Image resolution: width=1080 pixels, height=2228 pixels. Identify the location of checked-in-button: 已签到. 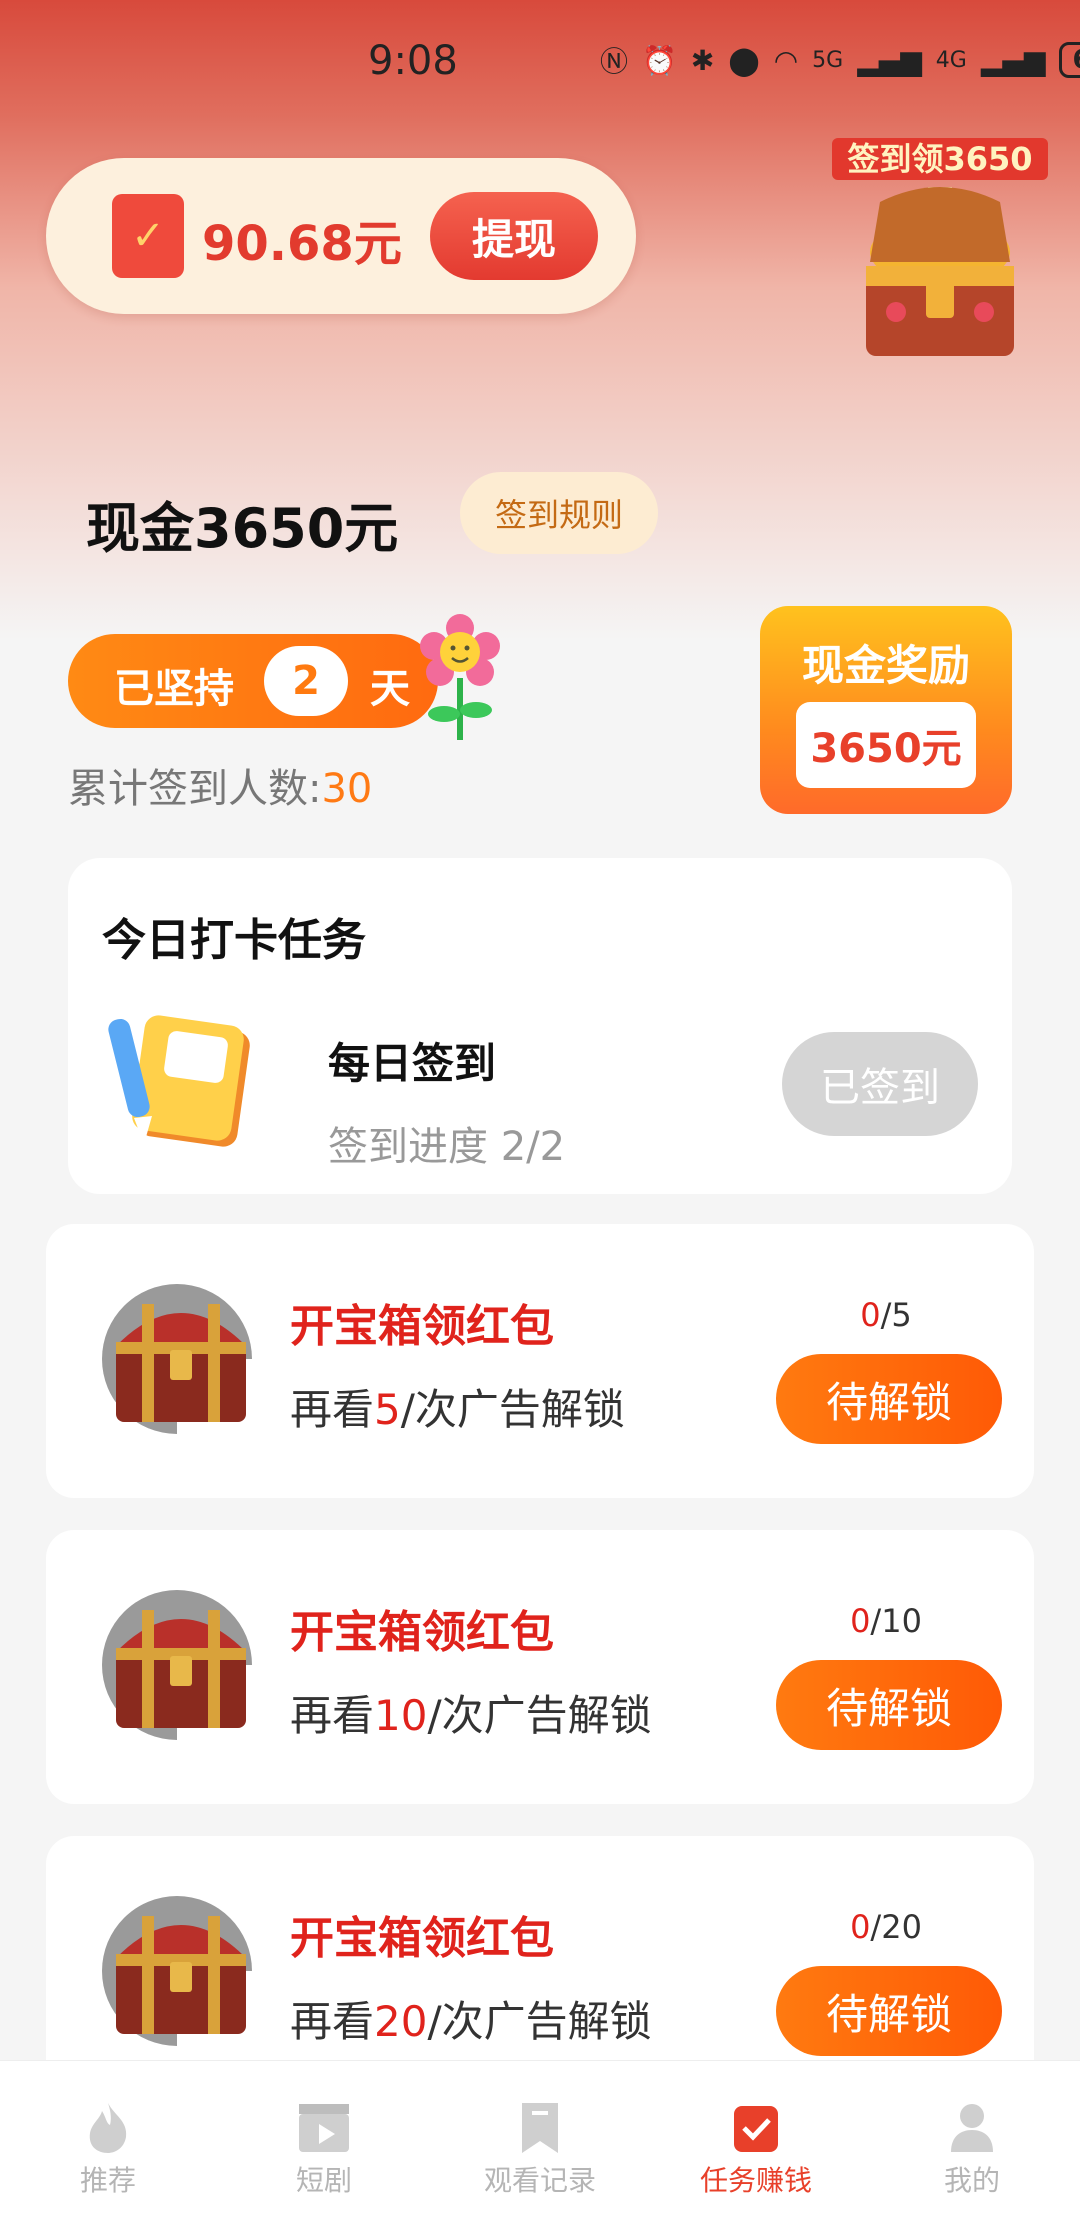
(880, 1084).